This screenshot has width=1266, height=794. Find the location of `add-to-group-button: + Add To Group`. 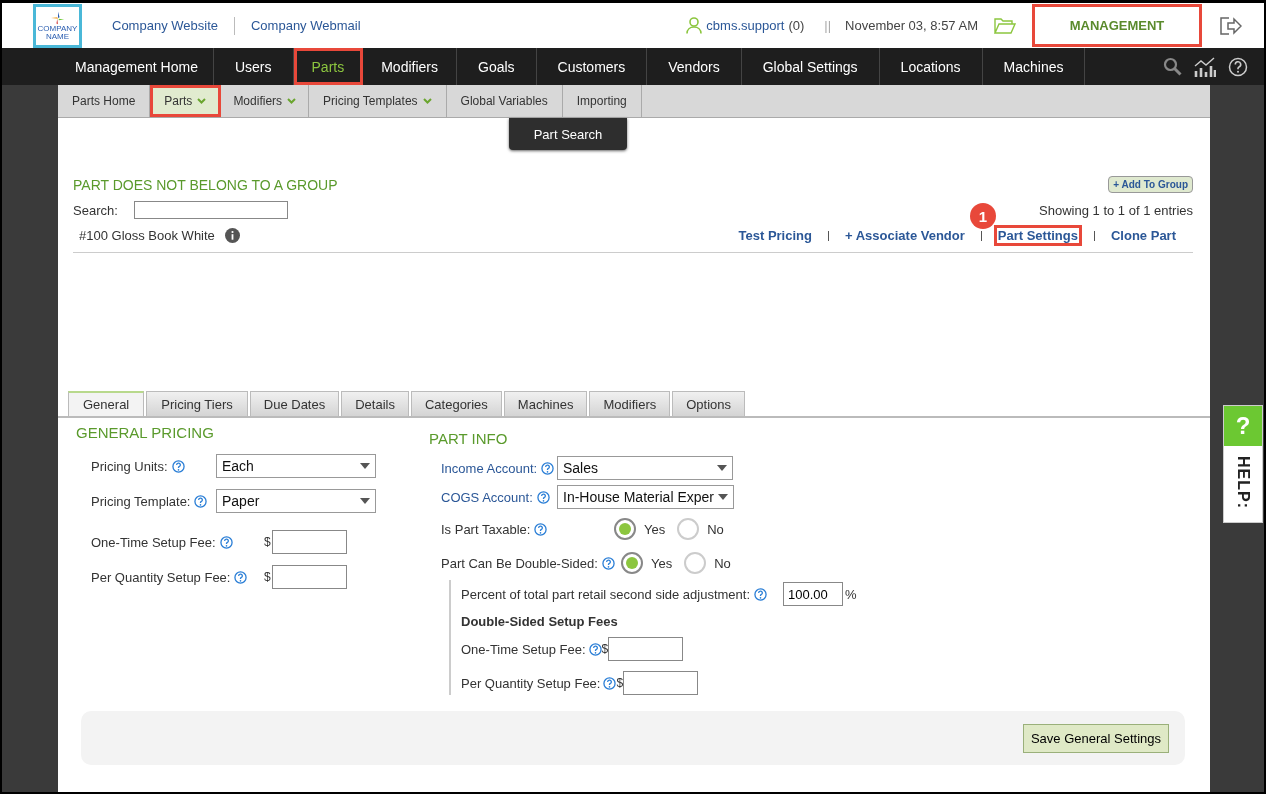

add-to-group-button: + Add To Group is located at coordinates (1150, 184).